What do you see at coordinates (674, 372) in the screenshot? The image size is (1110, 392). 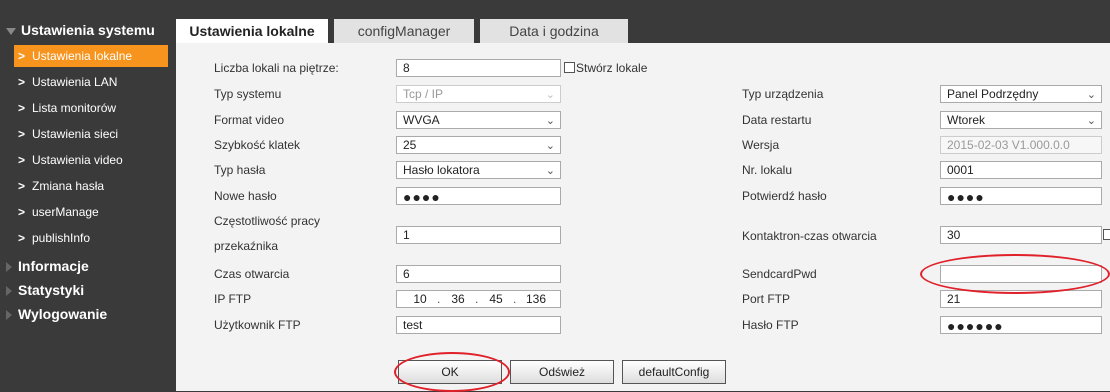 I see `default-config-button: defaultConfig` at bounding box center [674, 372].